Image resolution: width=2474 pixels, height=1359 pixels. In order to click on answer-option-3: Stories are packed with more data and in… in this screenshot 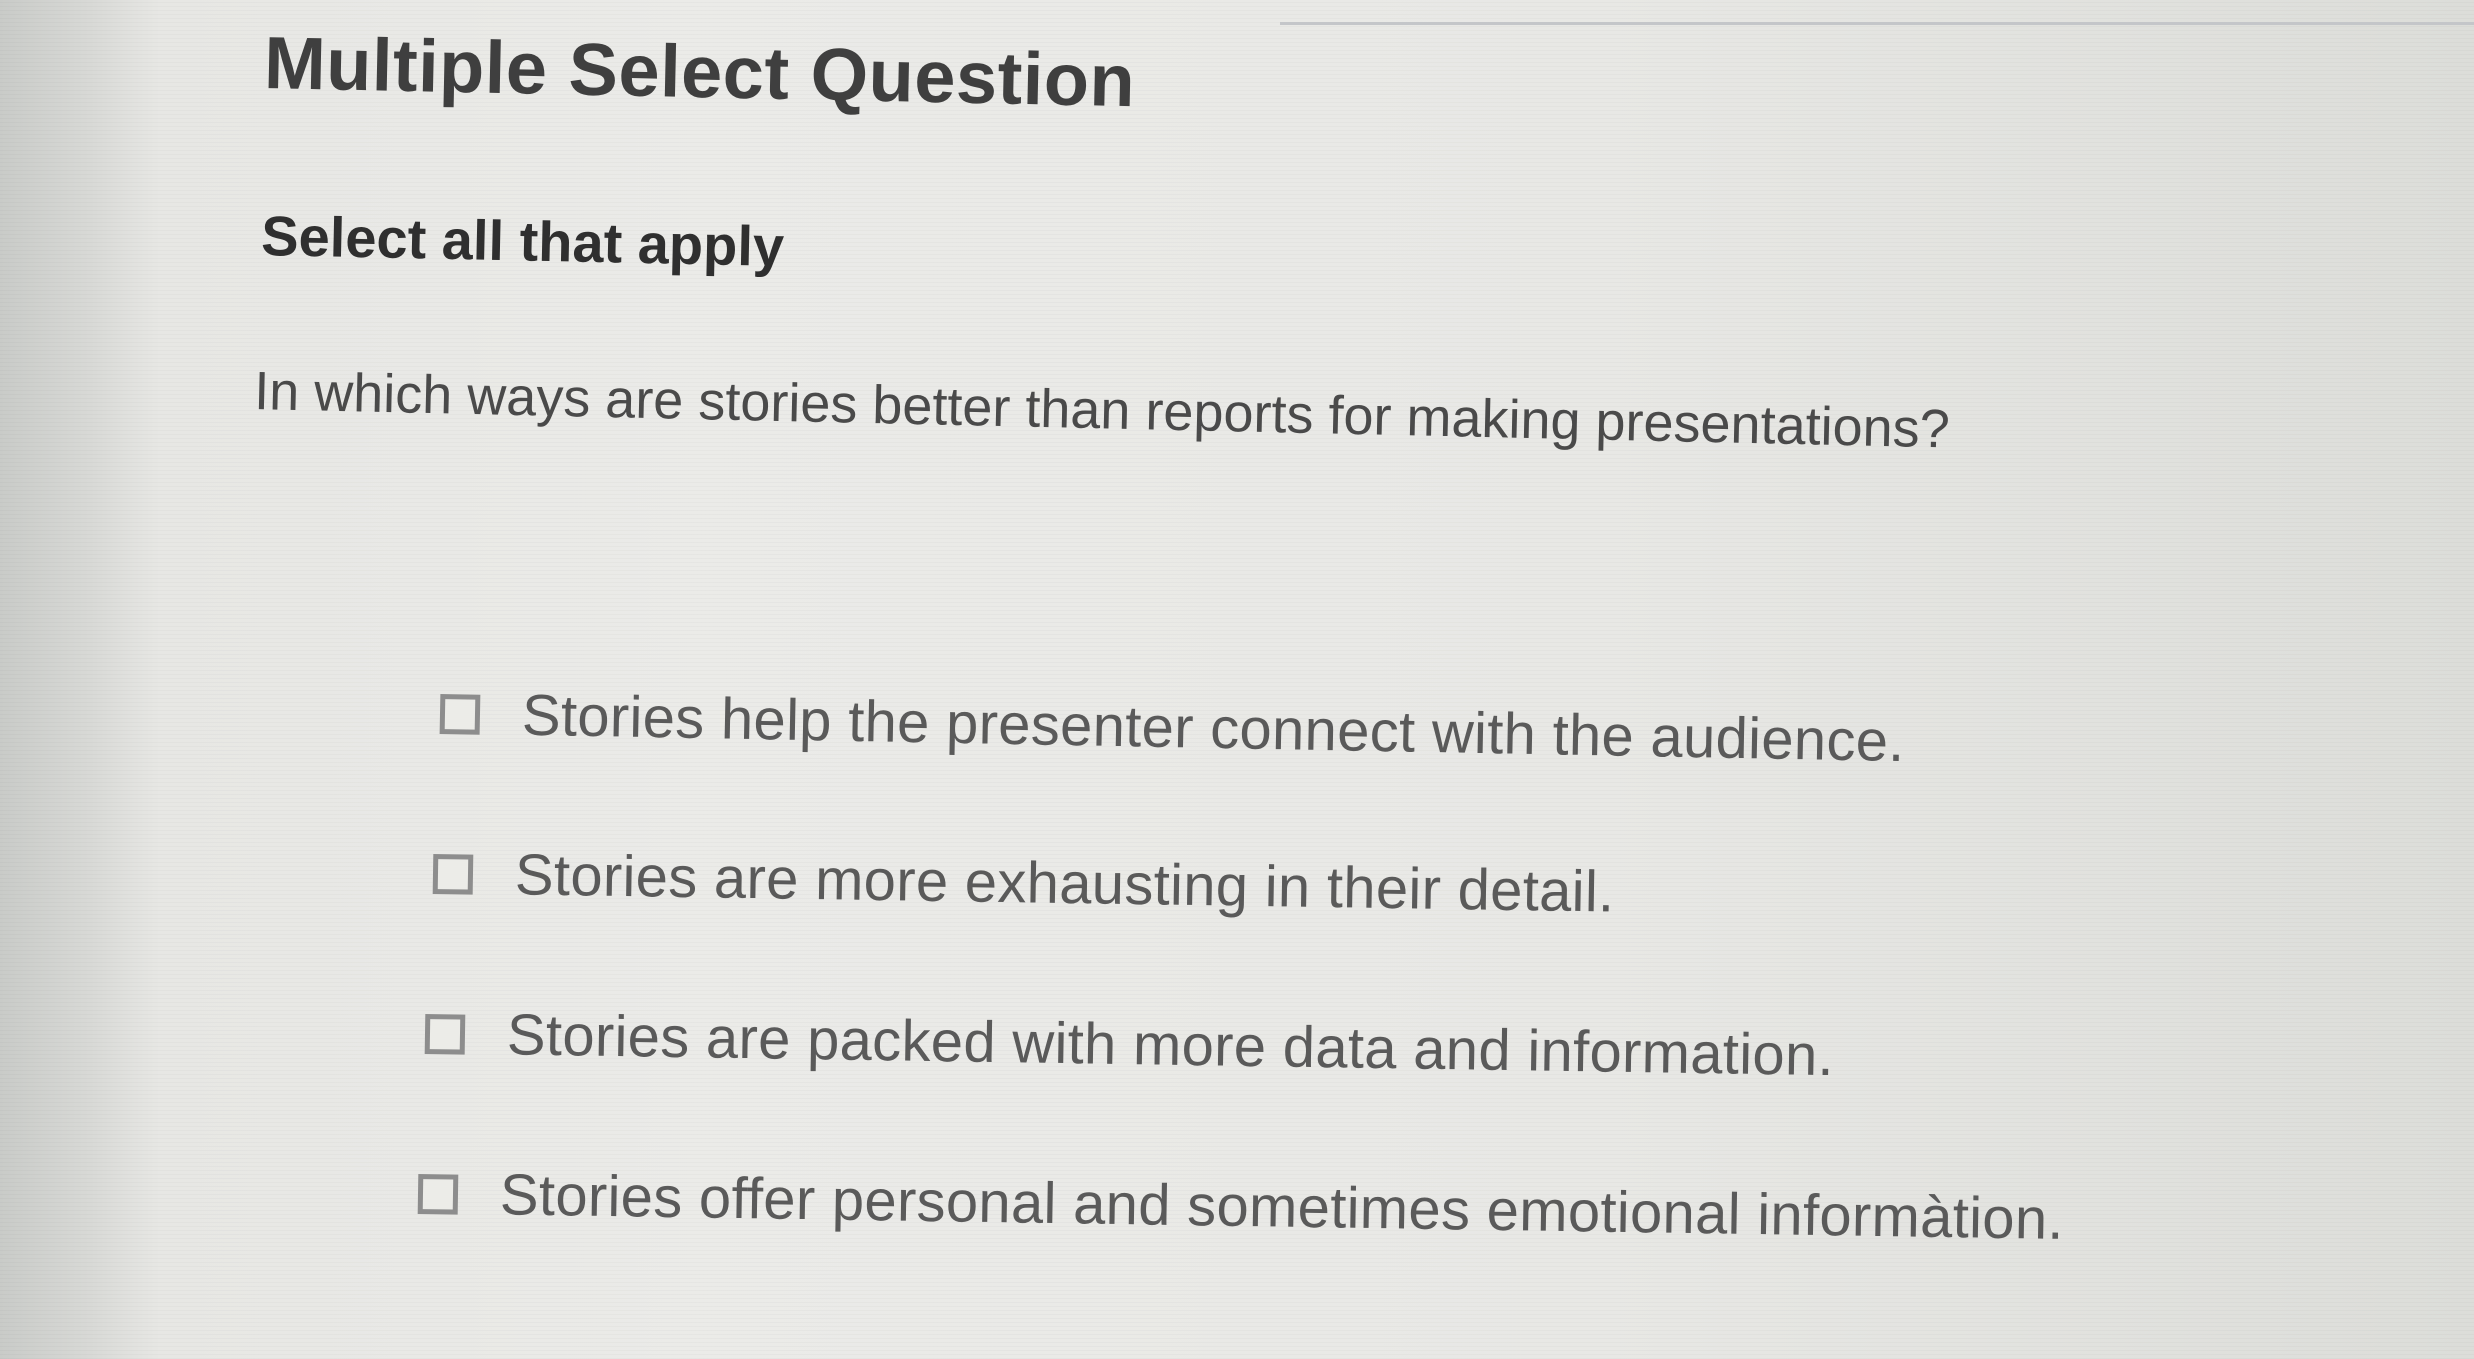, I will do `click(1129, 1044)`.